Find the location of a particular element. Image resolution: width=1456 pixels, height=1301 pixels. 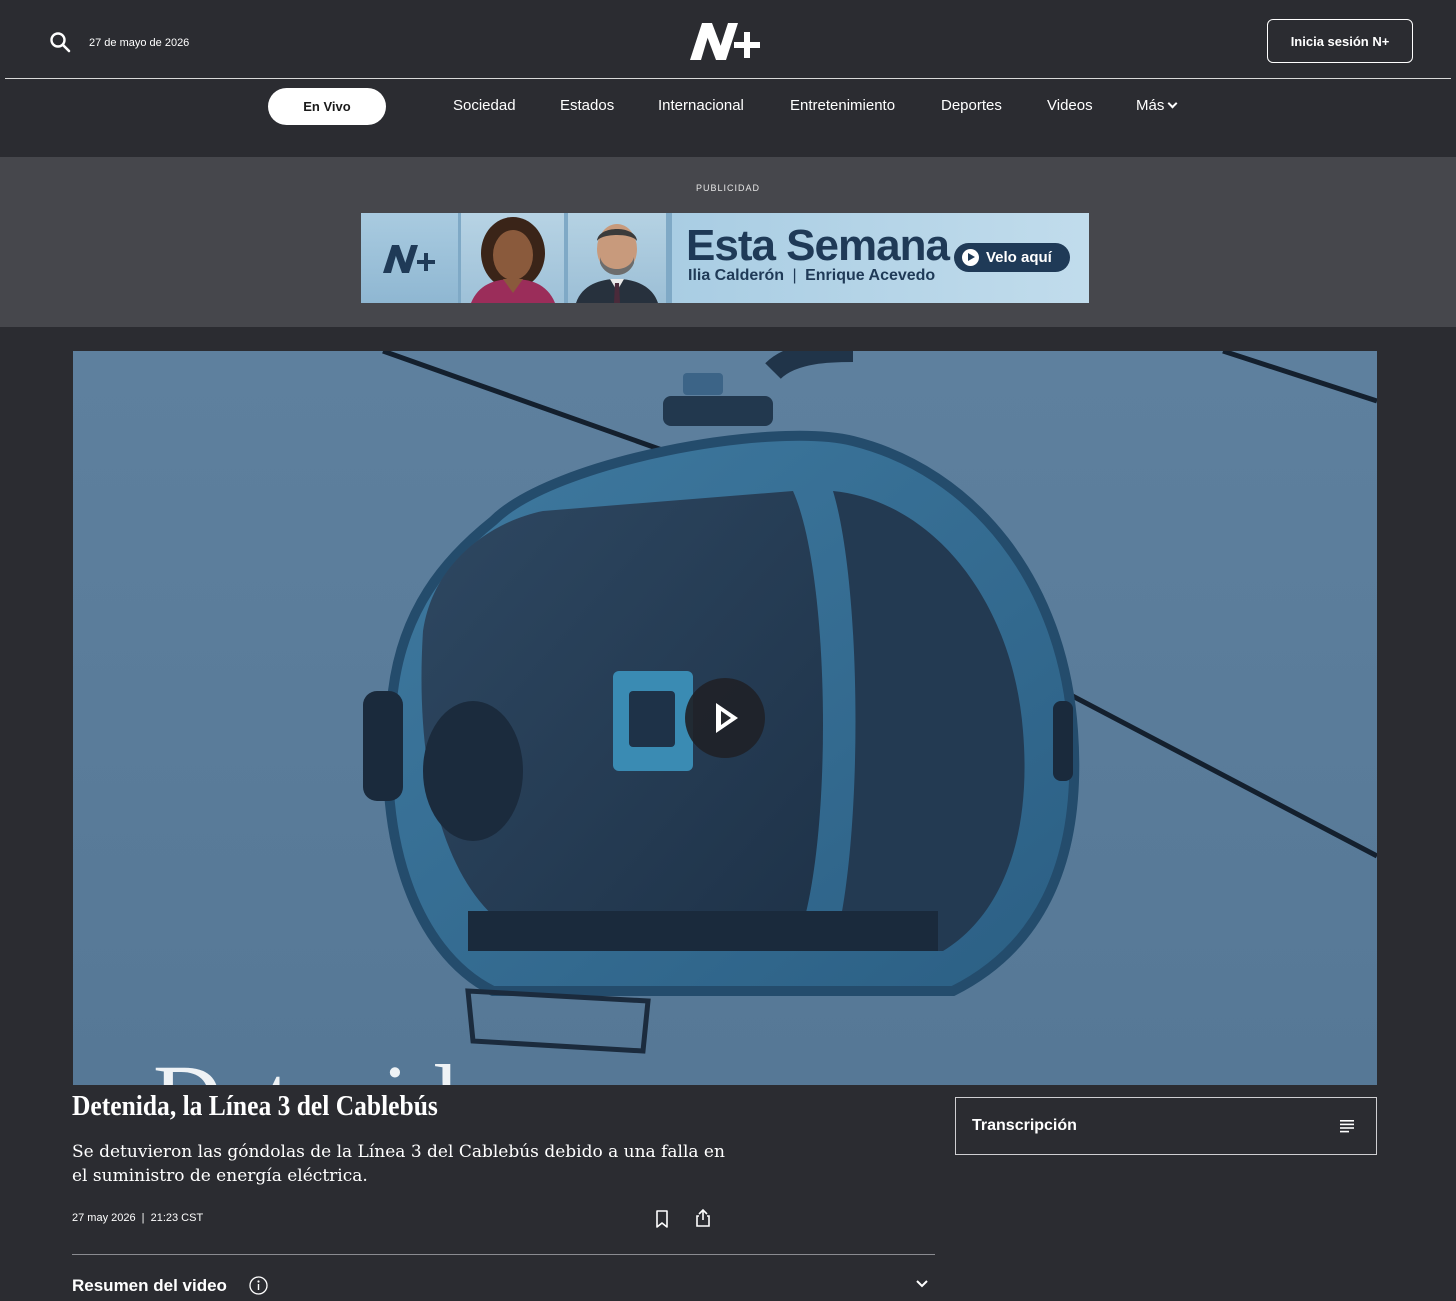

nplus-logo is located at coordinates (725, 41).